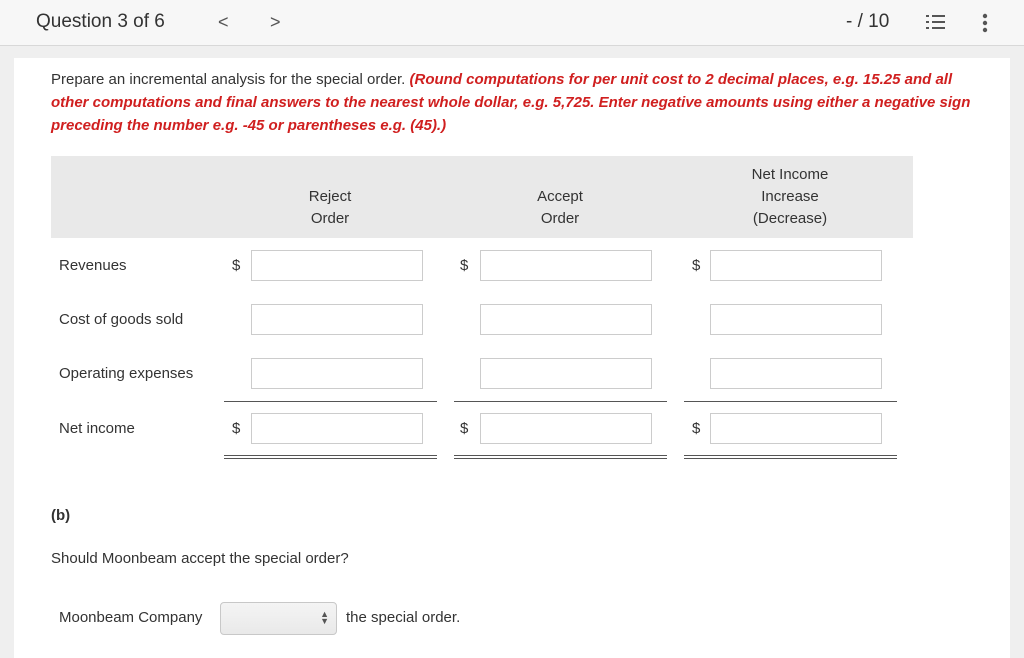 The image size is (1024, 658). I want to click on score: - / 10, so click(868, 21).